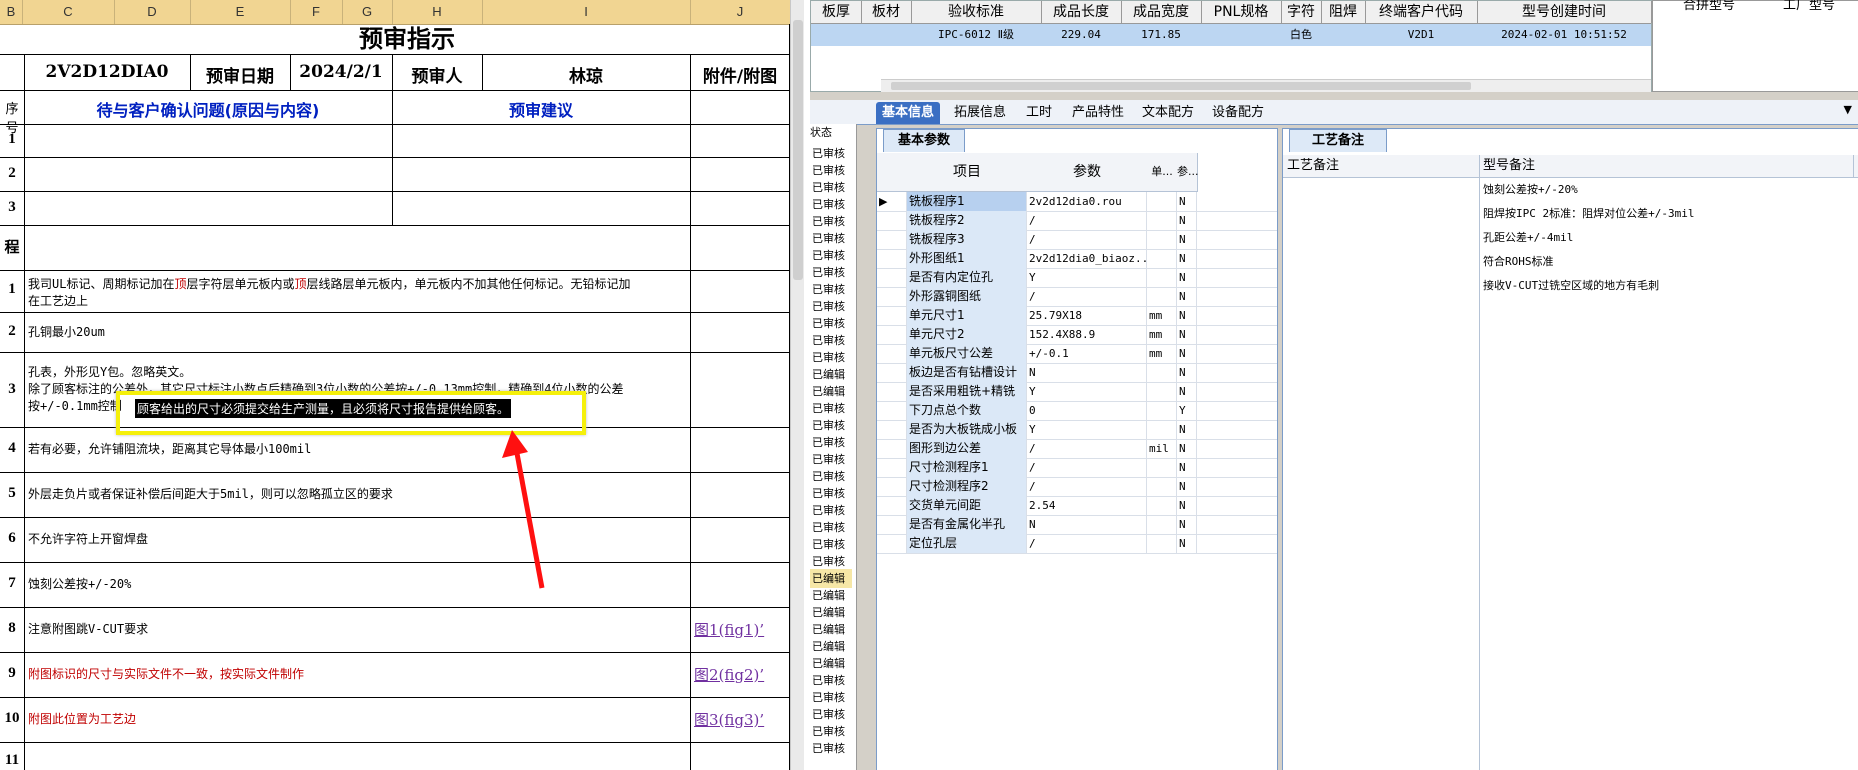 The height and width of the screenshot is (770, 1858). Describe the element at coordinates (976, 34) in the screenshot. I see `acceptance-standard: IPC-6012 Ⅱ级` at that location.